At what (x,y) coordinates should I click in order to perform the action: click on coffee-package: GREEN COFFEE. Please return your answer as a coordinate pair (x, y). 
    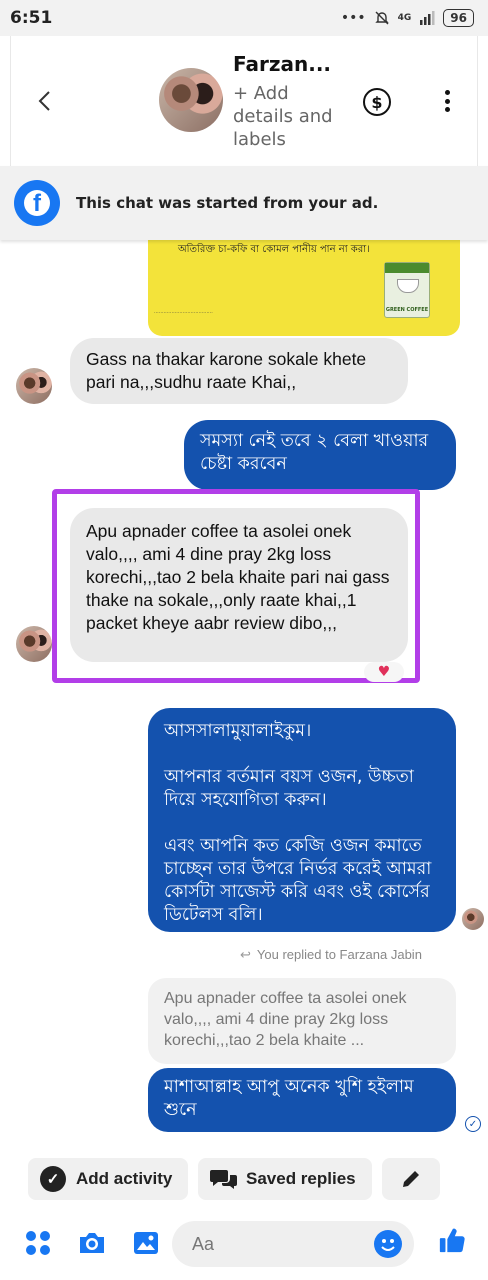
    Looking at the image, I should click on (407, 290).